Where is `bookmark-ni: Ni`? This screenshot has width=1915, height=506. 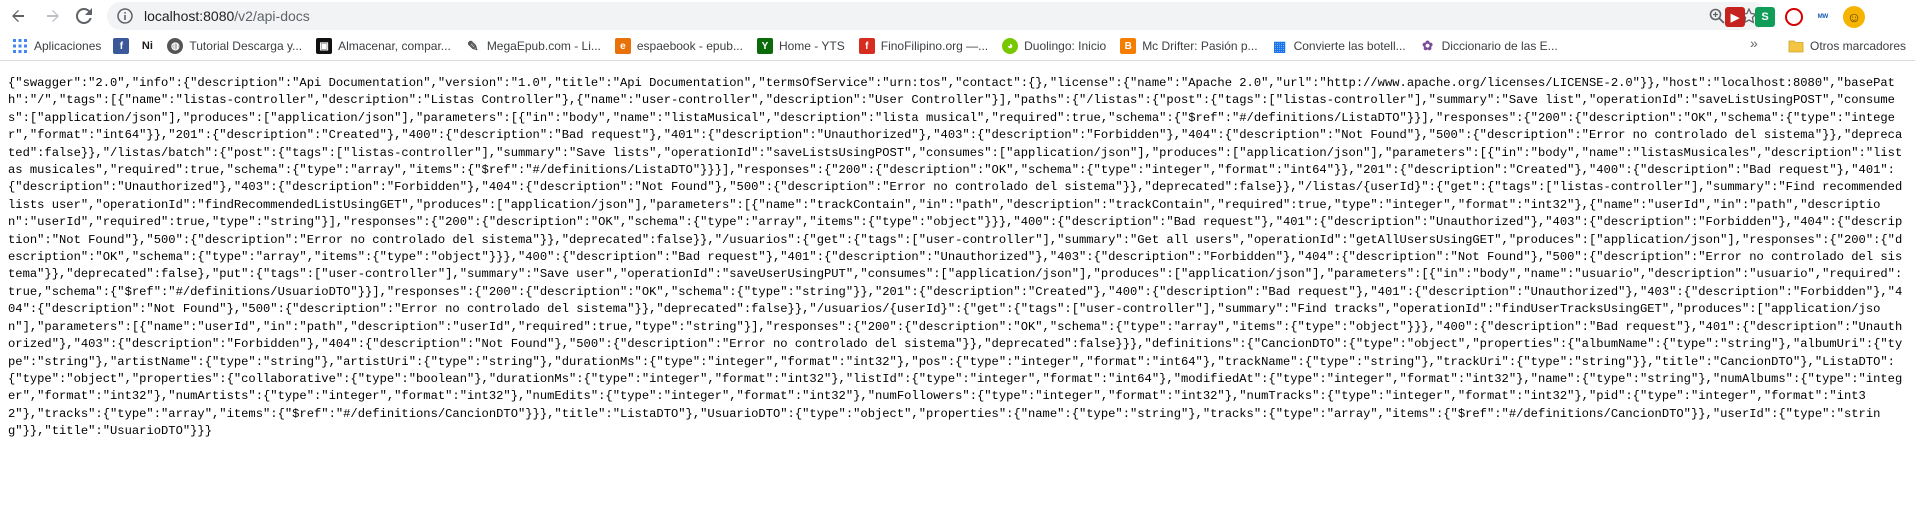
bookmark-ni: Ni is located at coordinates (147, 46).